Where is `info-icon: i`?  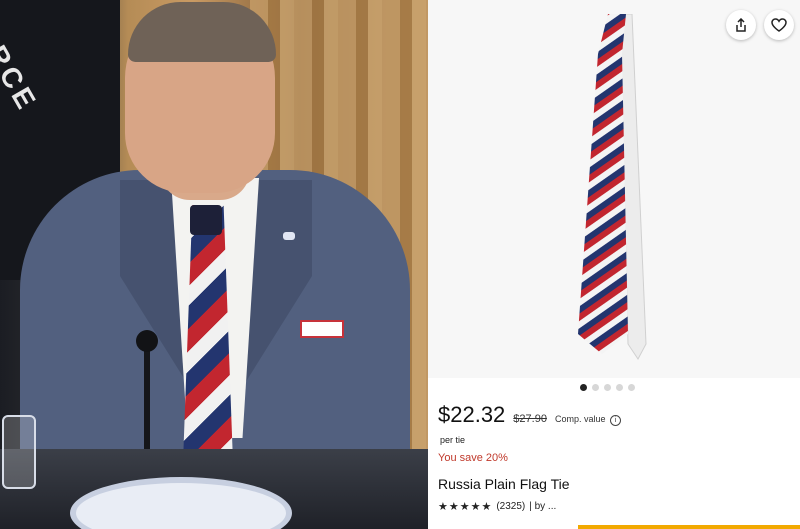
info-icon: i is located at coordinates (615, 420).